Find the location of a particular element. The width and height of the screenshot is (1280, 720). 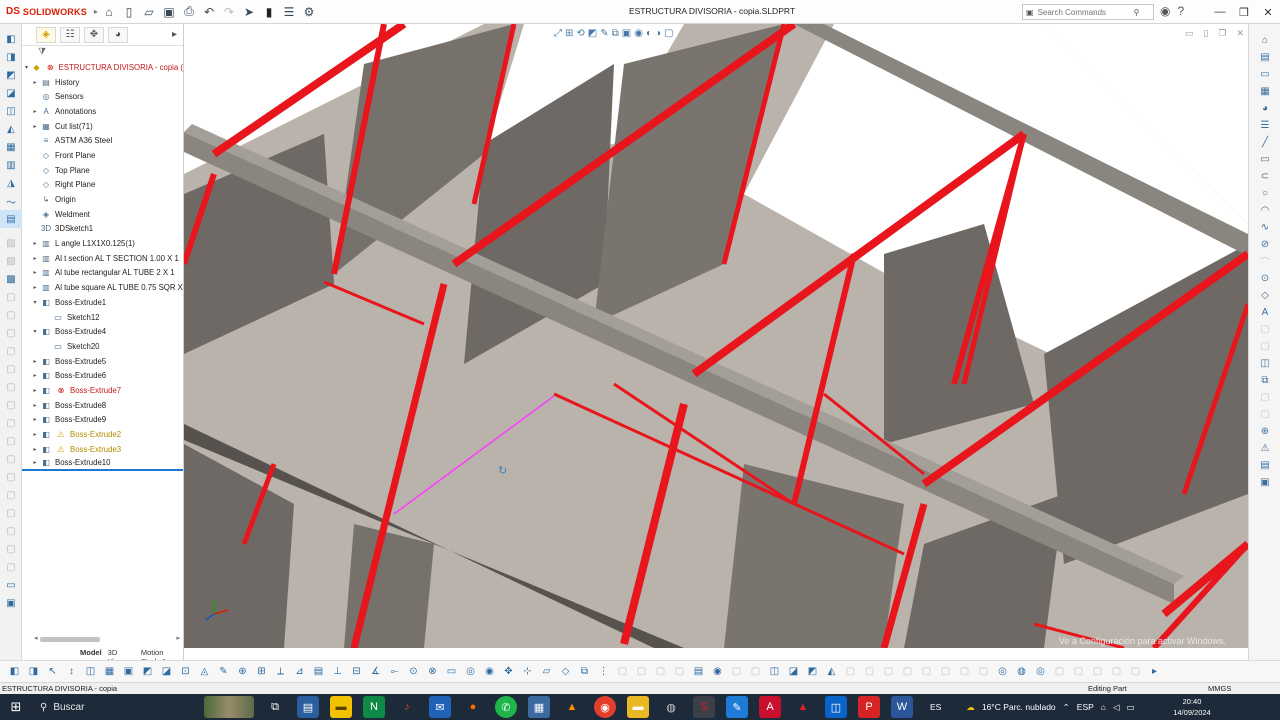

featuremanager-tab-icon: ◈ is located at coordinates (46, 34).